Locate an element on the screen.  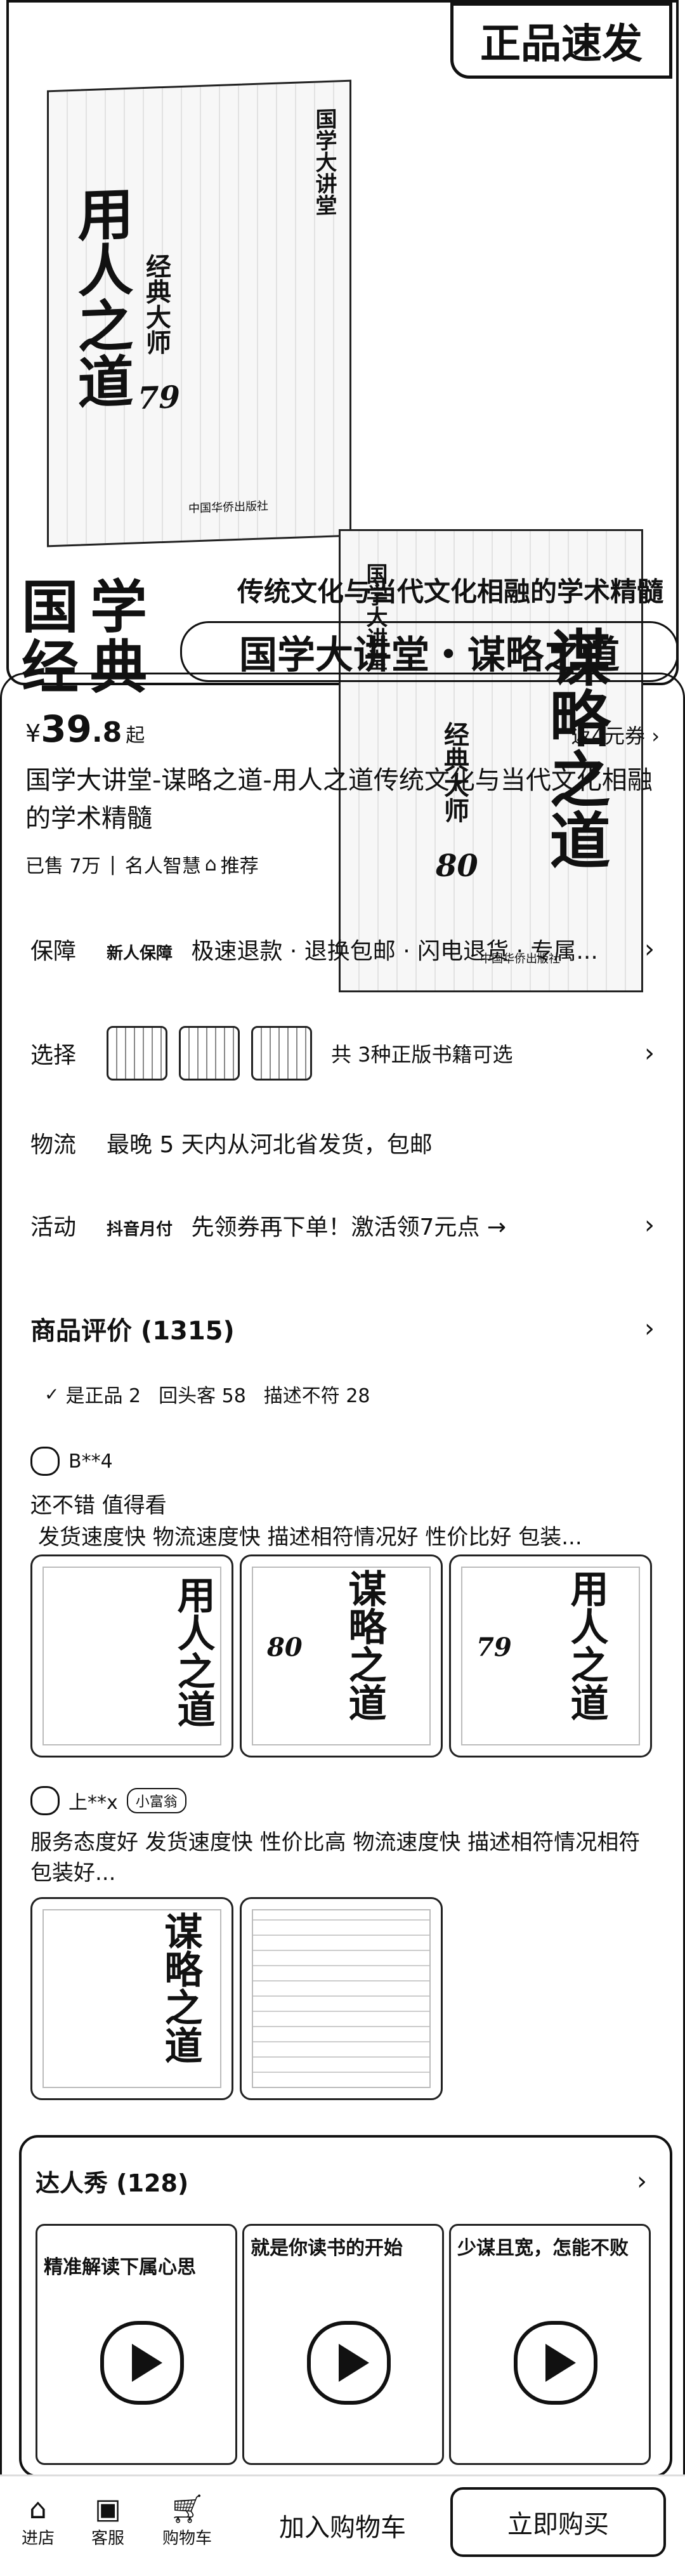
shop-name: 名人智慧 is located at coordinates (163, 864).